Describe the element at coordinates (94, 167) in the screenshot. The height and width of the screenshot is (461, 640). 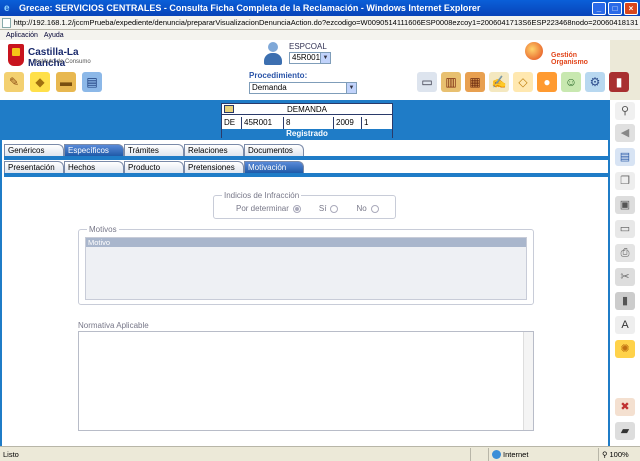
I see `tab-hechos: Hechos` at that location.